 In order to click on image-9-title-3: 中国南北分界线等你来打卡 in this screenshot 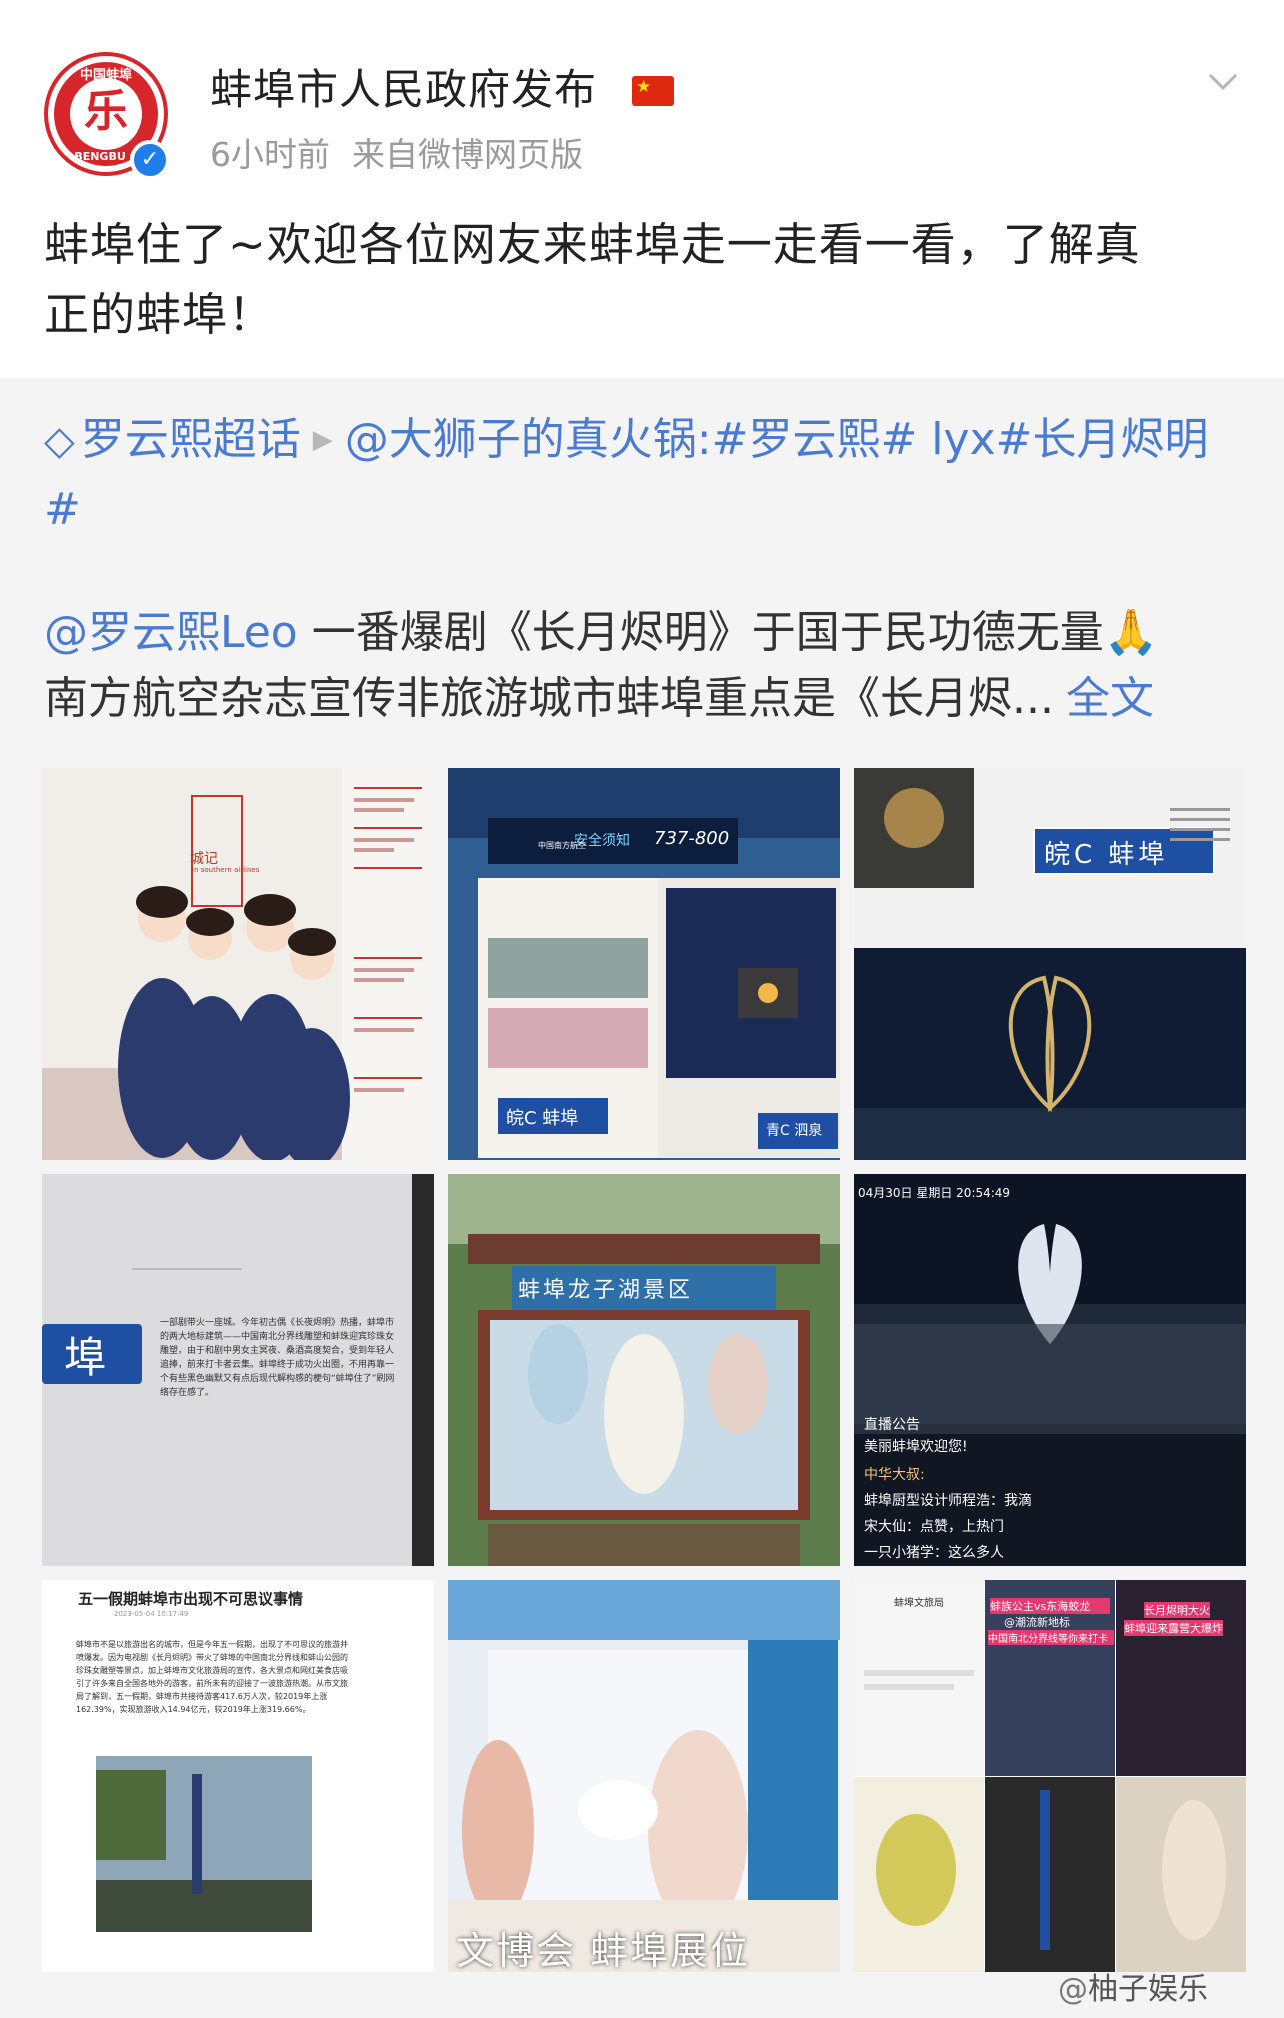, I will do `click(1051, 1637)`.